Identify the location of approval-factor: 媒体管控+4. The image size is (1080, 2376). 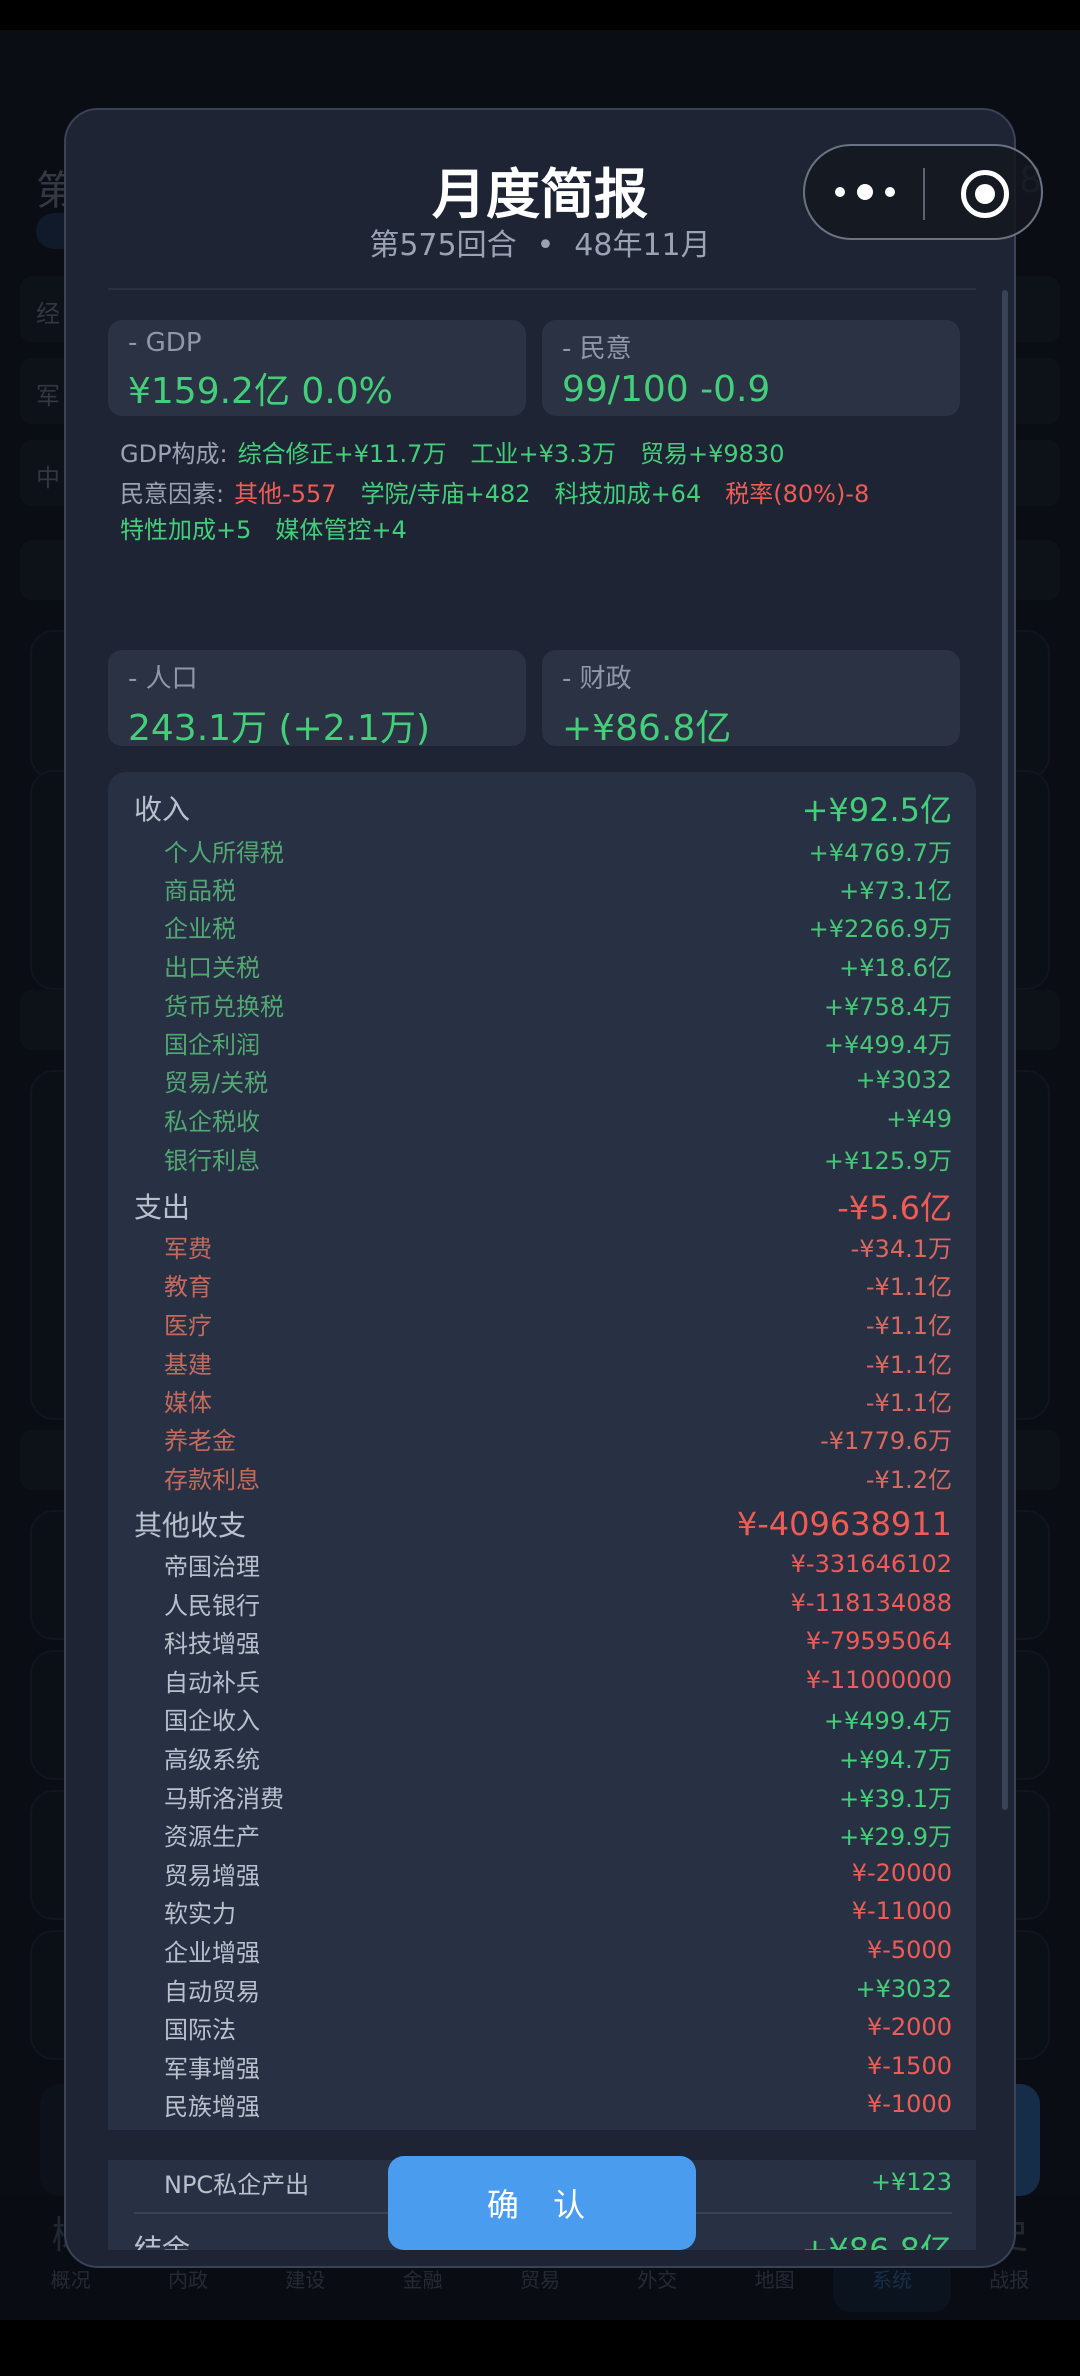
(341, 530).